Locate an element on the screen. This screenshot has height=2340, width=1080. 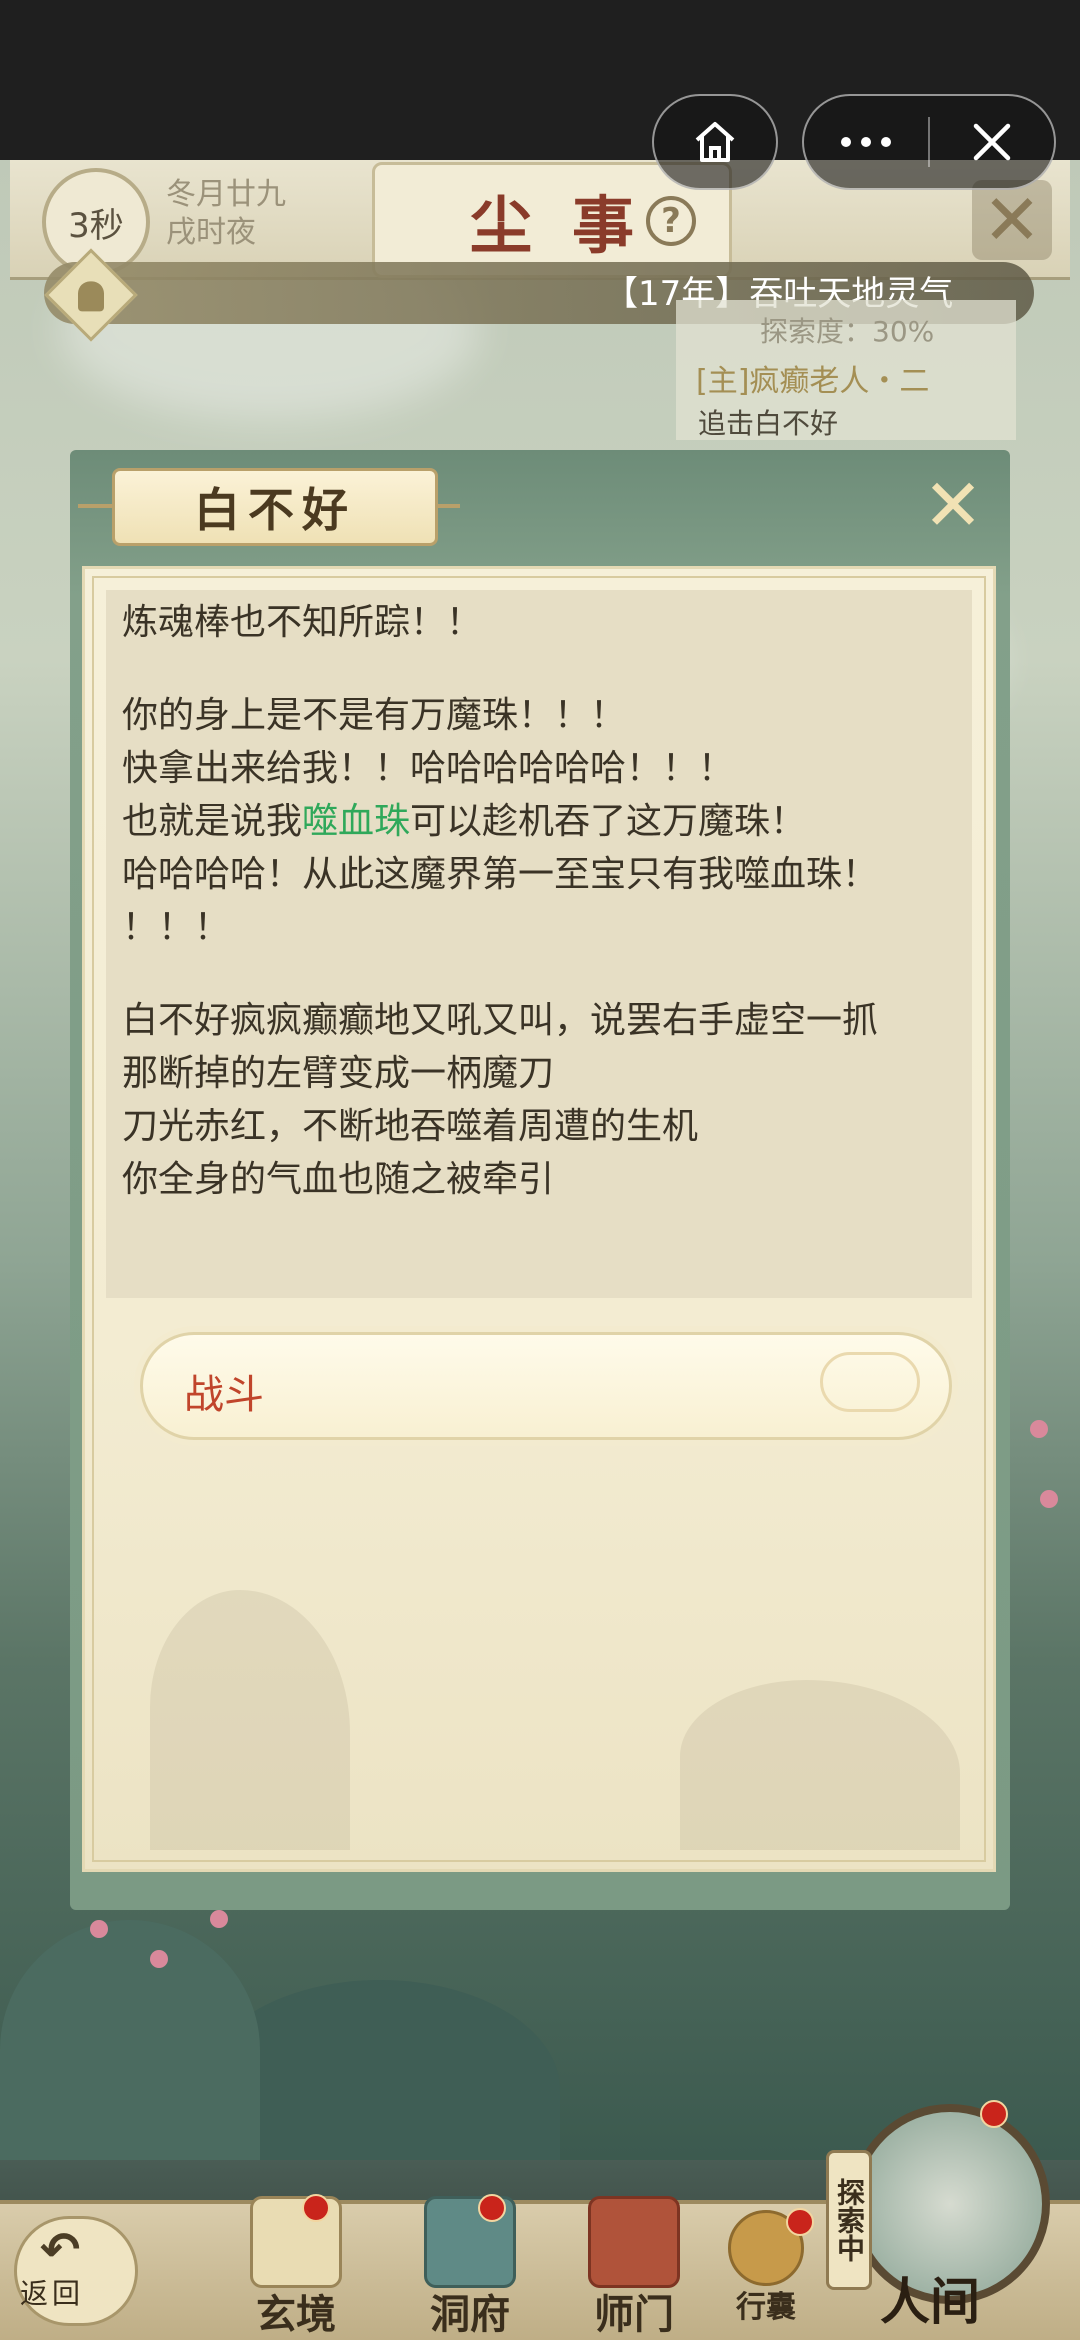
exploring-tag: 探索中 is located at coordinates (849, 2220).